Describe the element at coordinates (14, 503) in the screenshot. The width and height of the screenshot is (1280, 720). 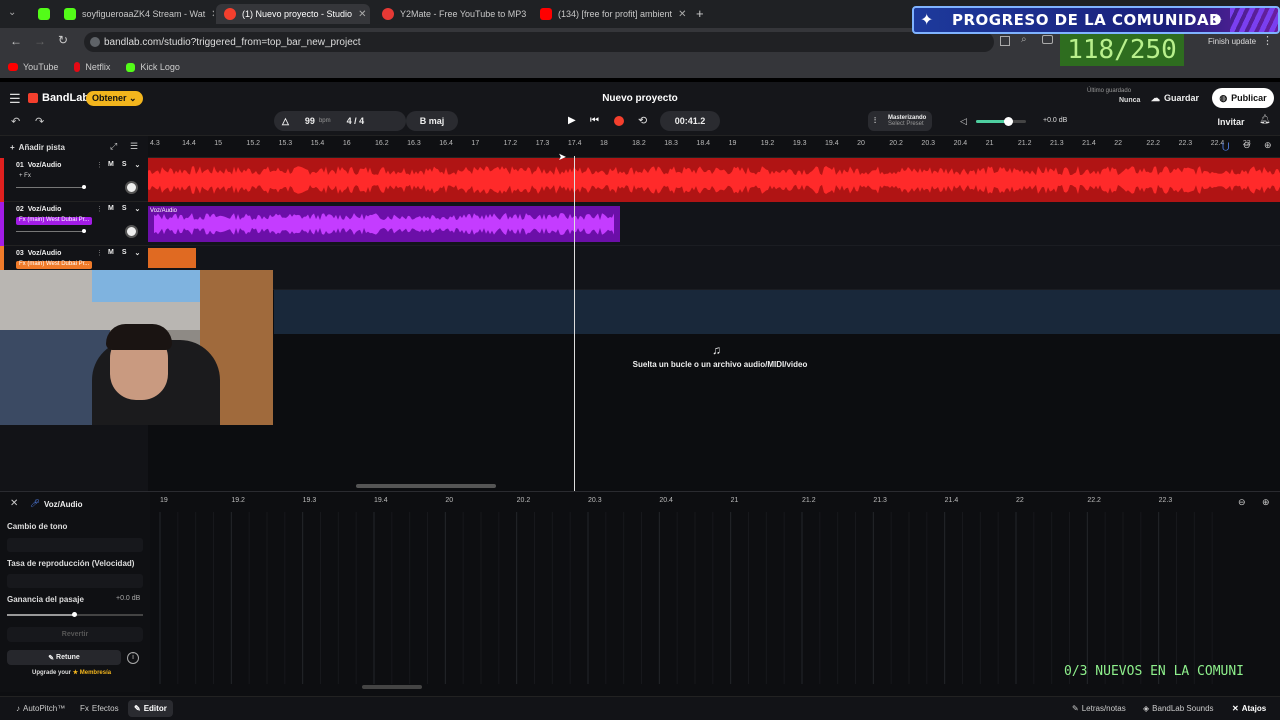
I see `close-editor-icon: ✕` at that location.